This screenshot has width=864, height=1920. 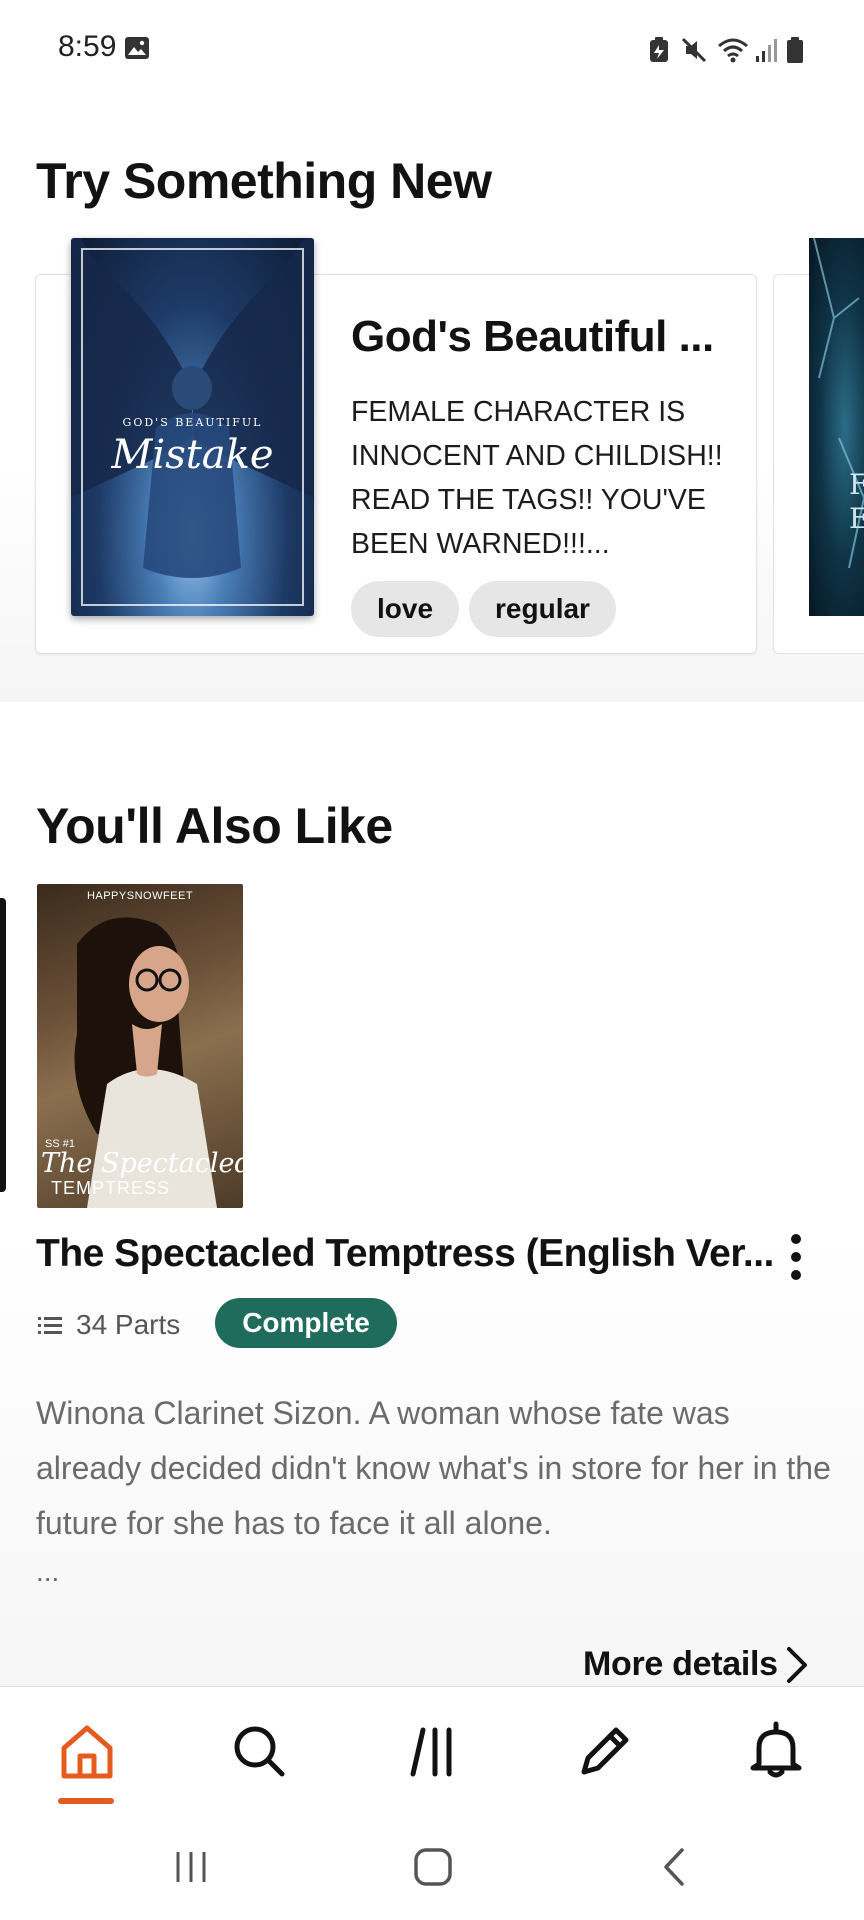 What do you see at coordinates (192, 422) in the screenshot?
I see `cover-subtitle: GOD'S BEAUTIFUL` at bounding box center [192, 422].